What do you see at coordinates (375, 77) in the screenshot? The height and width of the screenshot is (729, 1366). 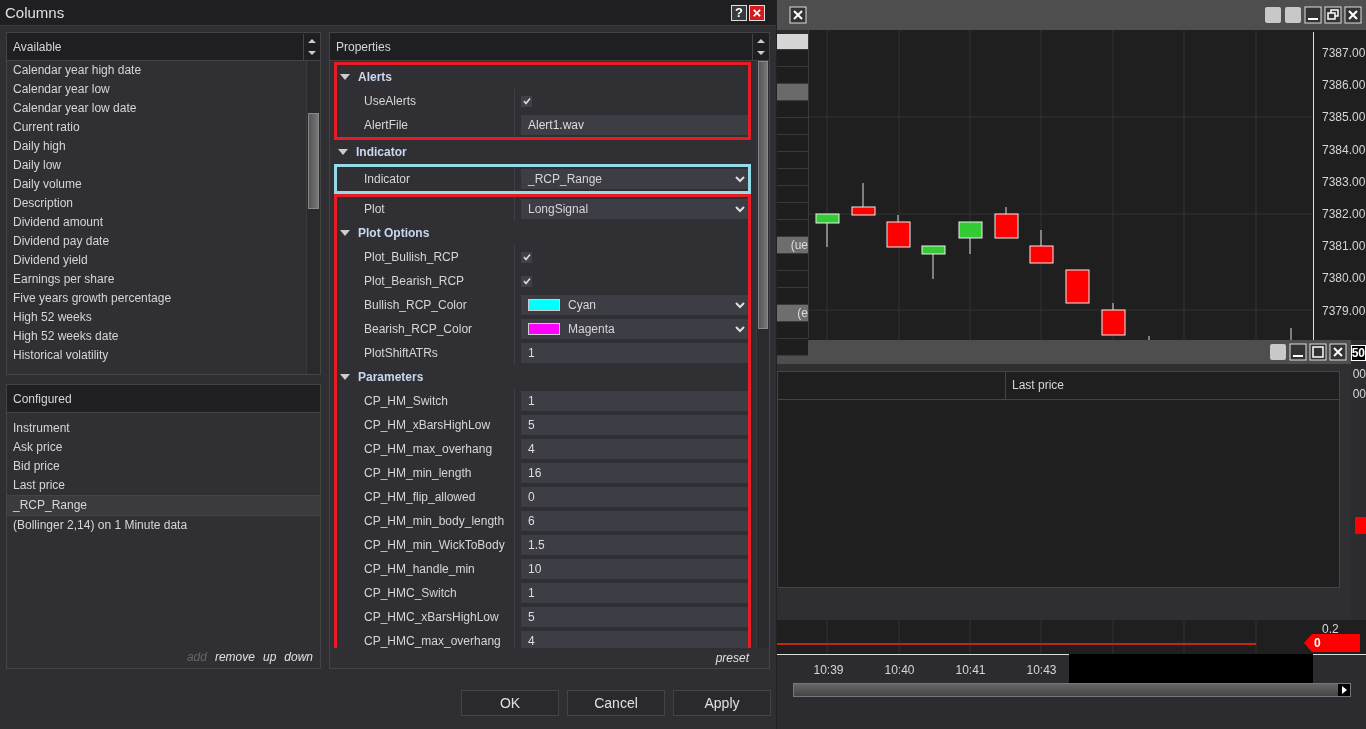 I see `section-title: Alerts` at bounding box center [375, 77].